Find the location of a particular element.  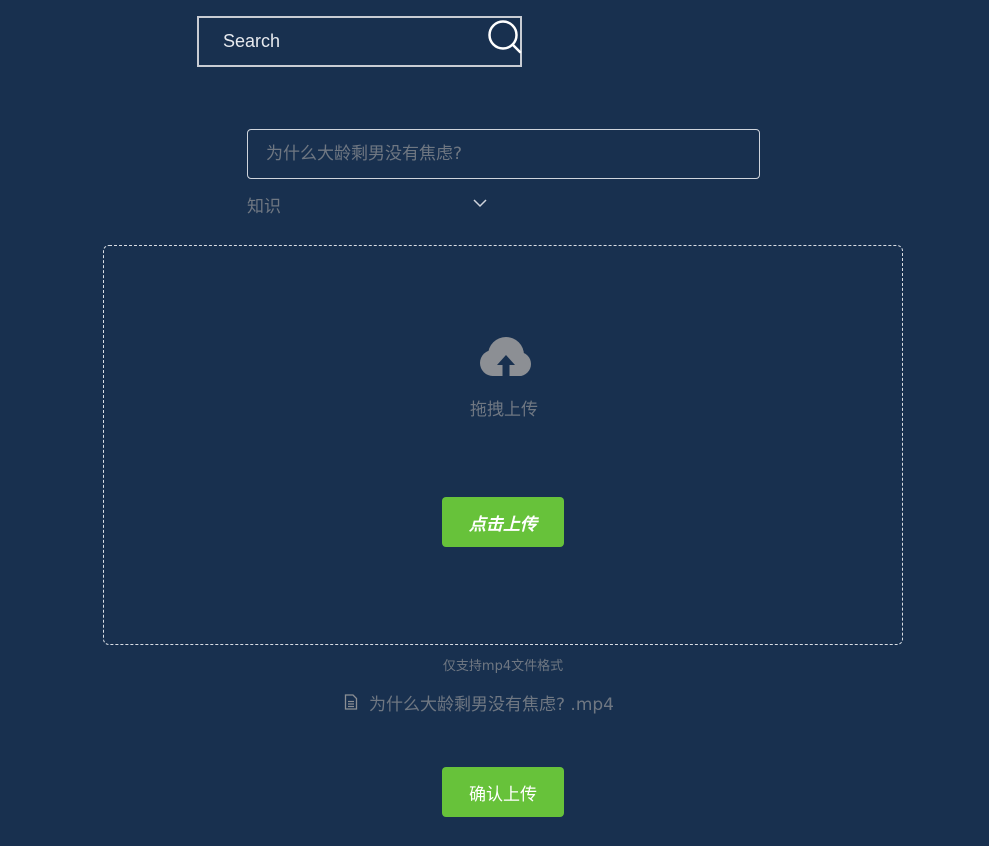

document-icon is located at coordinates (351, 702).